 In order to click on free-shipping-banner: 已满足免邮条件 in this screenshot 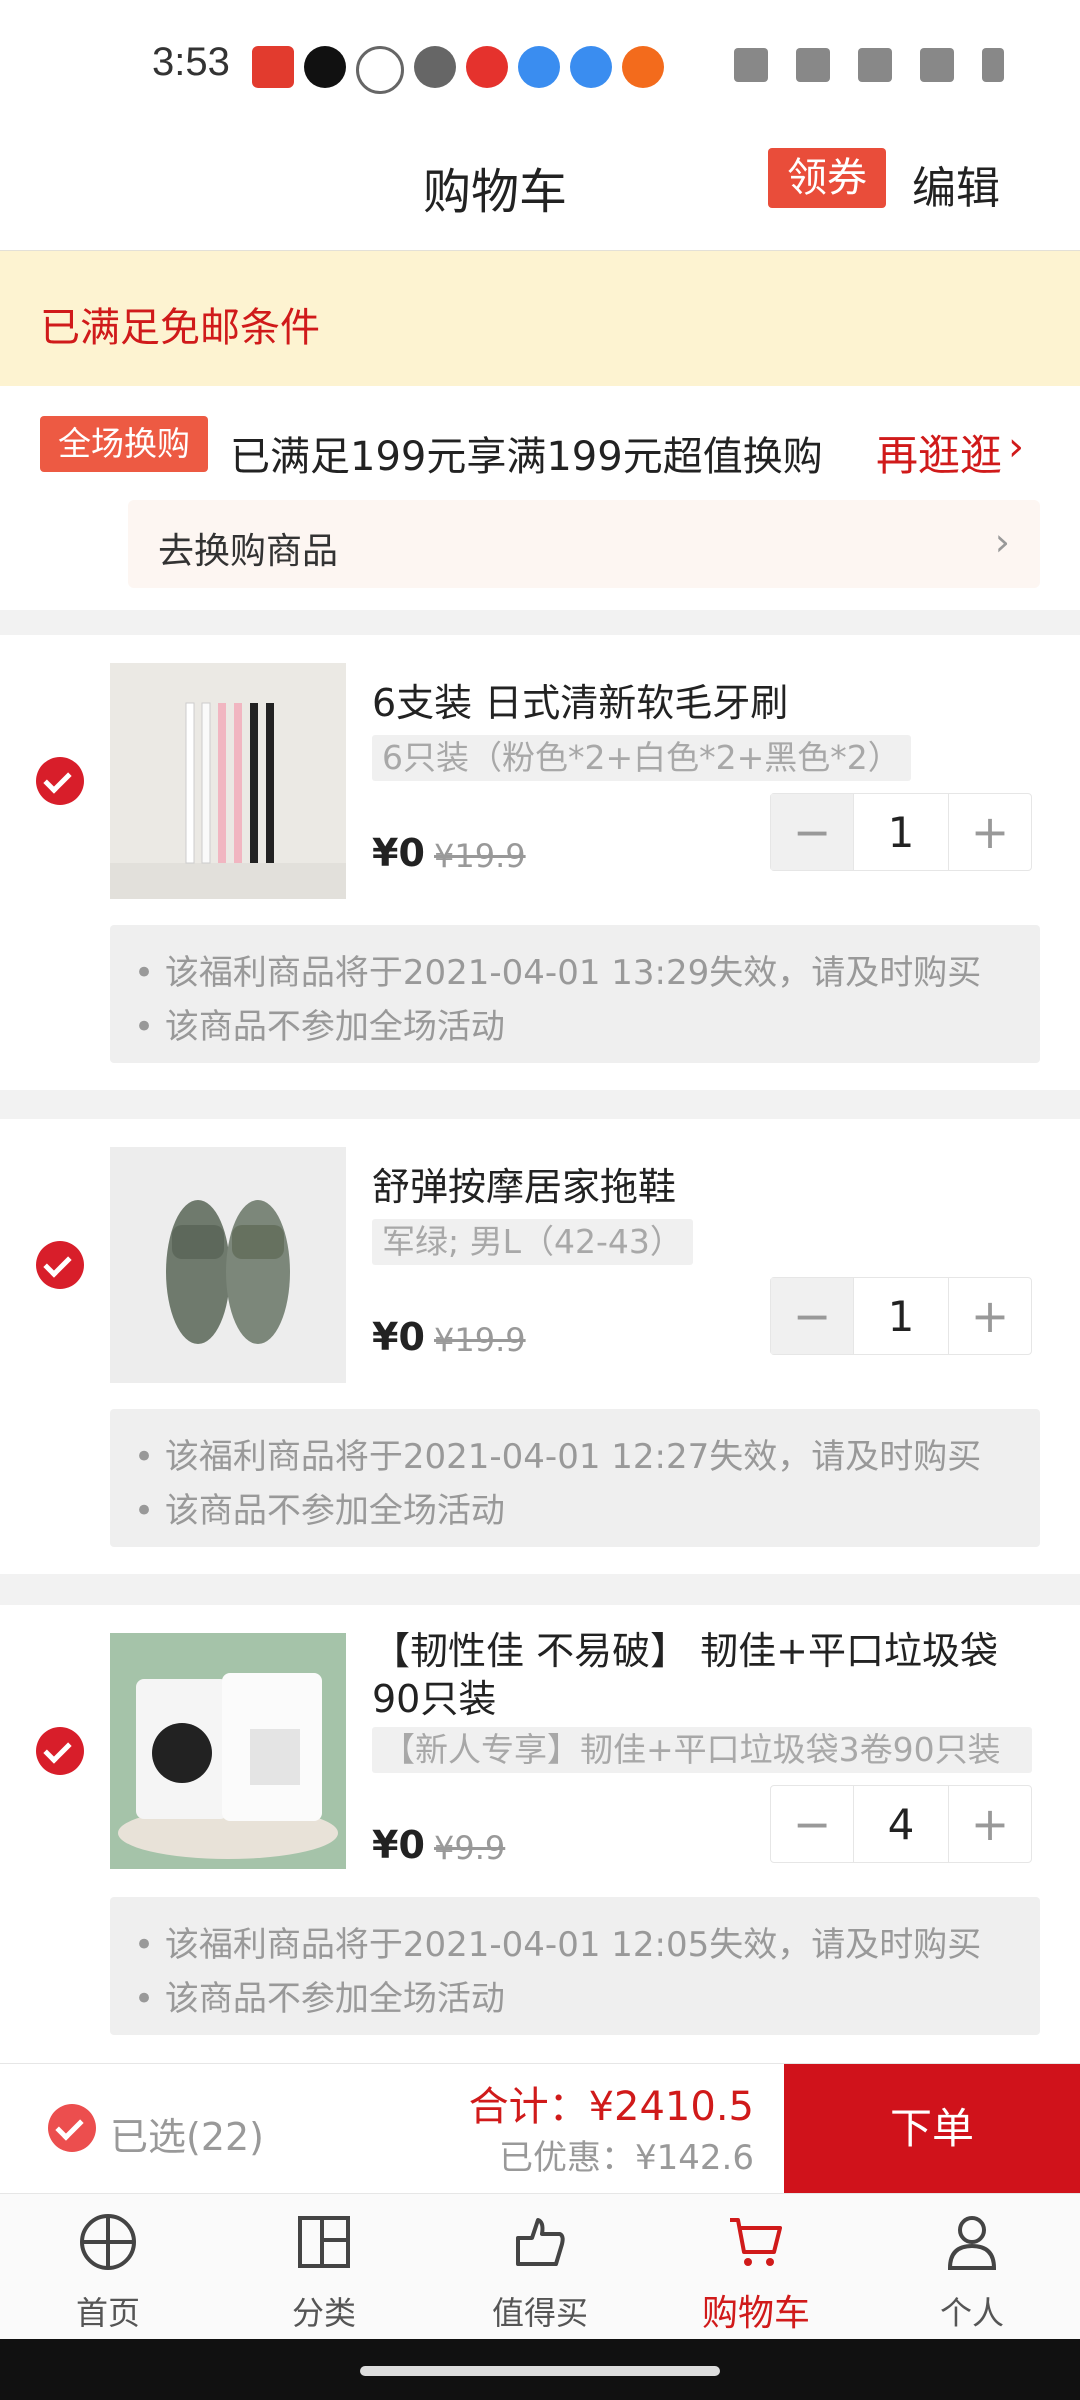, I will do `click(540, 318)`.